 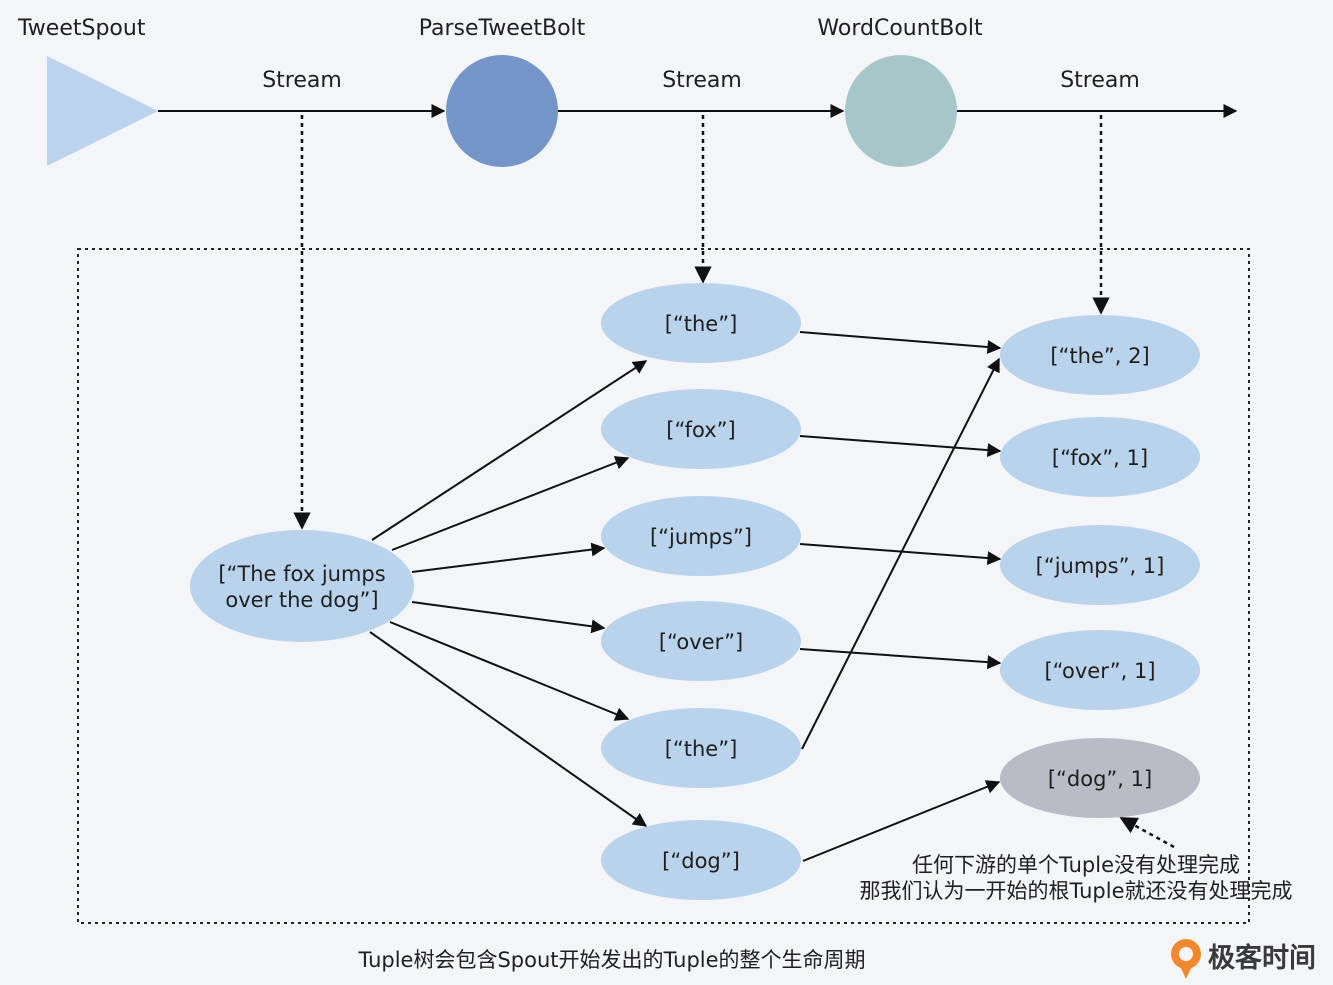 I want to click on edge-root-over, so click(x=508, y=617).